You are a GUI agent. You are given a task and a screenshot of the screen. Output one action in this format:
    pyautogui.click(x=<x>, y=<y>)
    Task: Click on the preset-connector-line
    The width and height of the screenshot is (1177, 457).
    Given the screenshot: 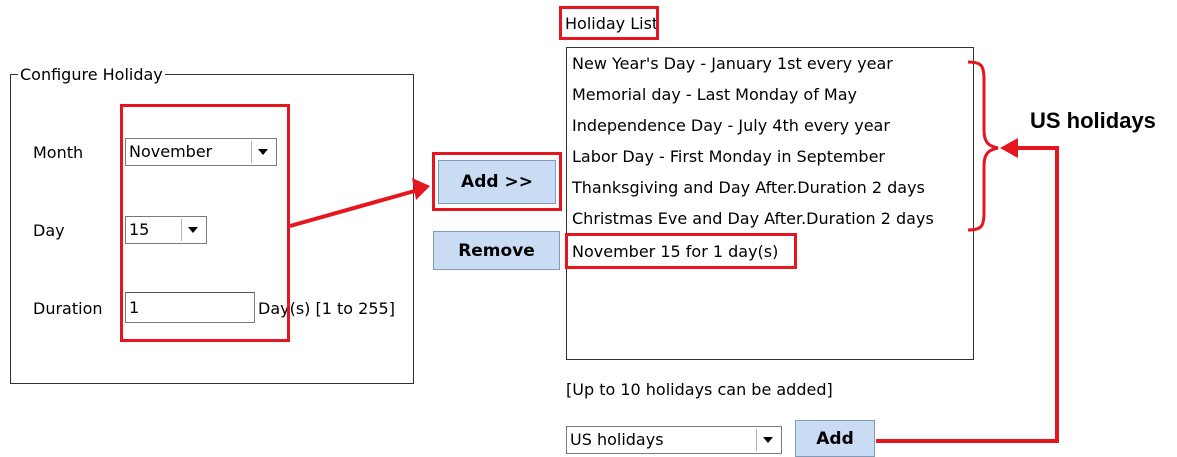 What is the action you would take?
    pyautogui.click(x=967, y=294)
    